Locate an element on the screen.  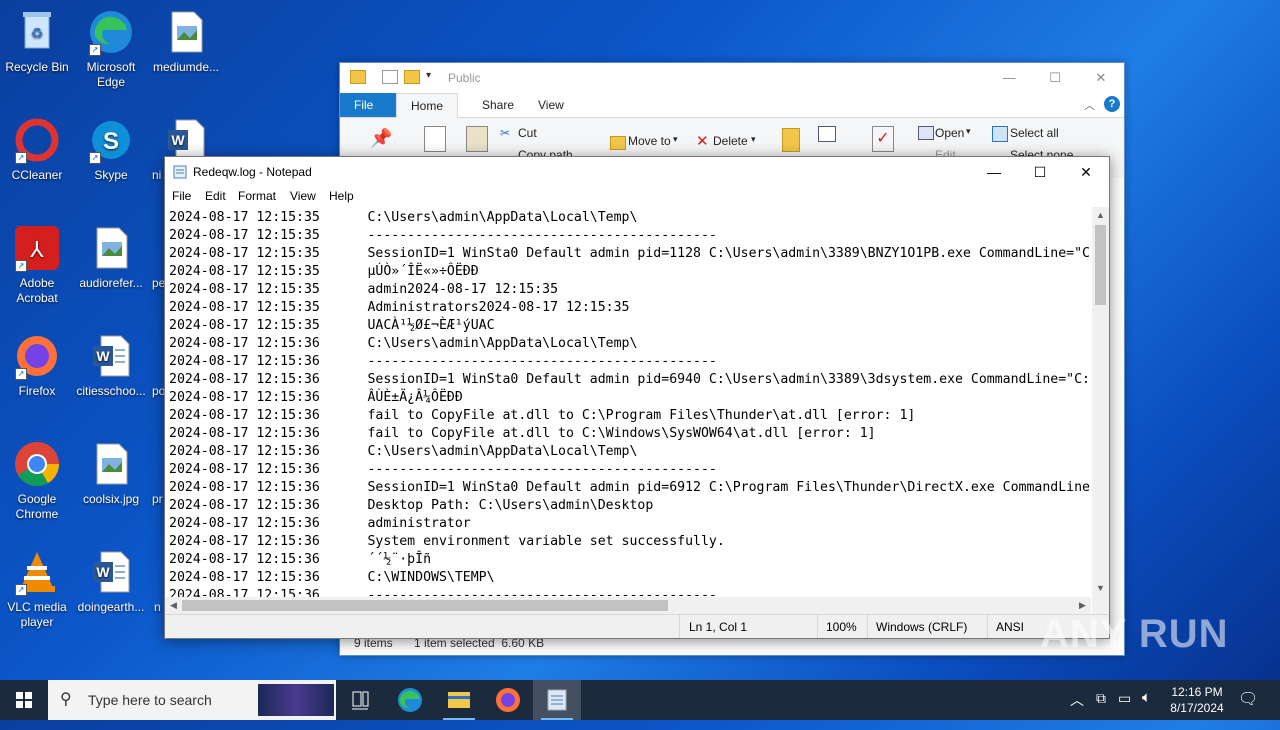
search-placeholder: Type here to search is located at coordinates (150, 700).